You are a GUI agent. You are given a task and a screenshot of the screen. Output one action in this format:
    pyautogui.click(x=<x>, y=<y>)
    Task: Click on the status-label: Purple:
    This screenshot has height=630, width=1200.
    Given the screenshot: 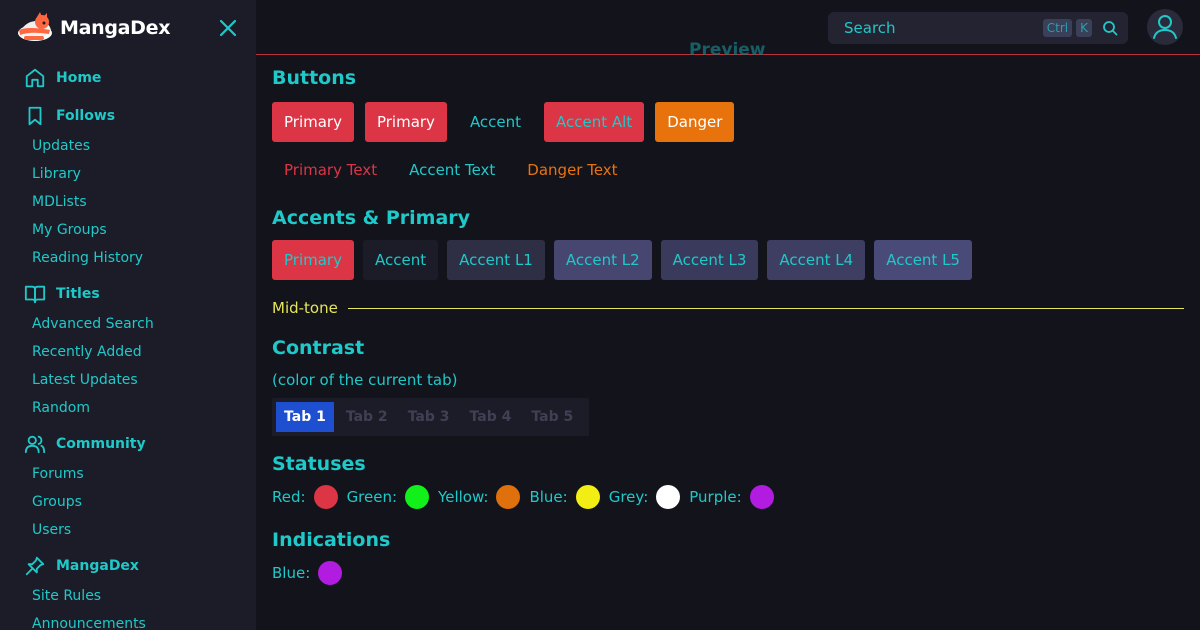 What is the action you would take?
    pyautogui.click(x=715, y=497)
    